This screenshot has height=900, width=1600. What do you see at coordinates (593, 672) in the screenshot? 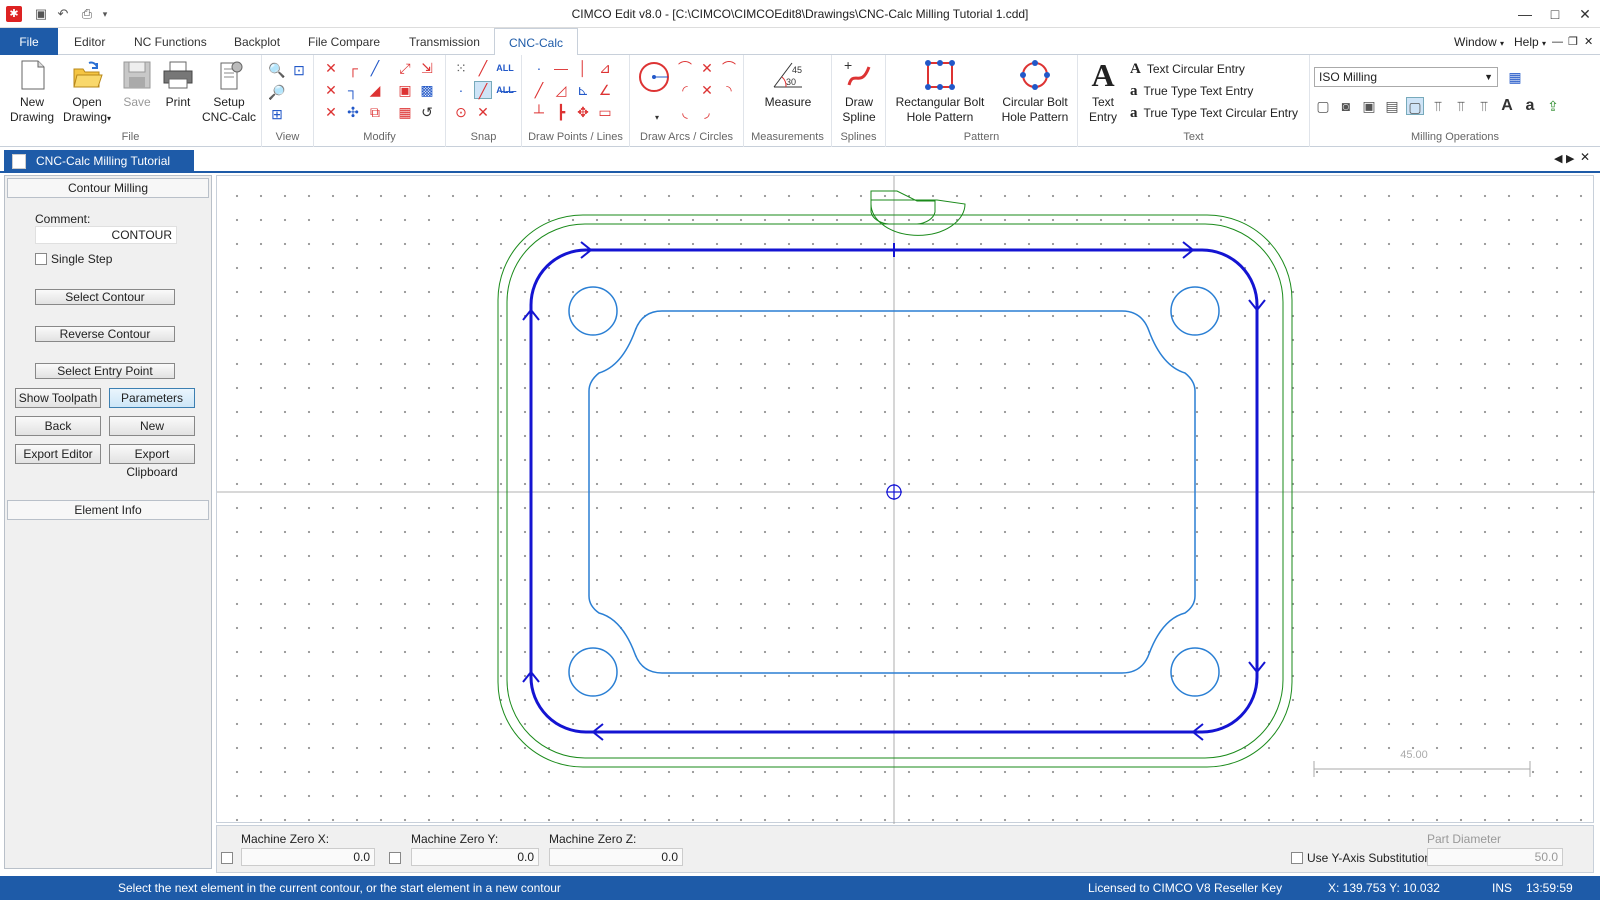
I see `bolt-hole-bottom-left` at bounding box center [593, 672].